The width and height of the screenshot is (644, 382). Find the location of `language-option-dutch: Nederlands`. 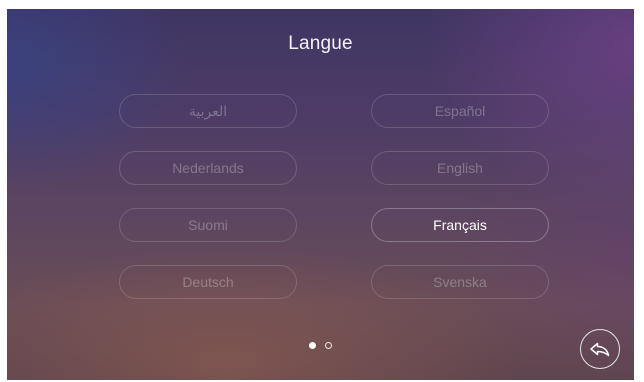

language-option-dutch: Nederlands is located at coordinates (208, 168).